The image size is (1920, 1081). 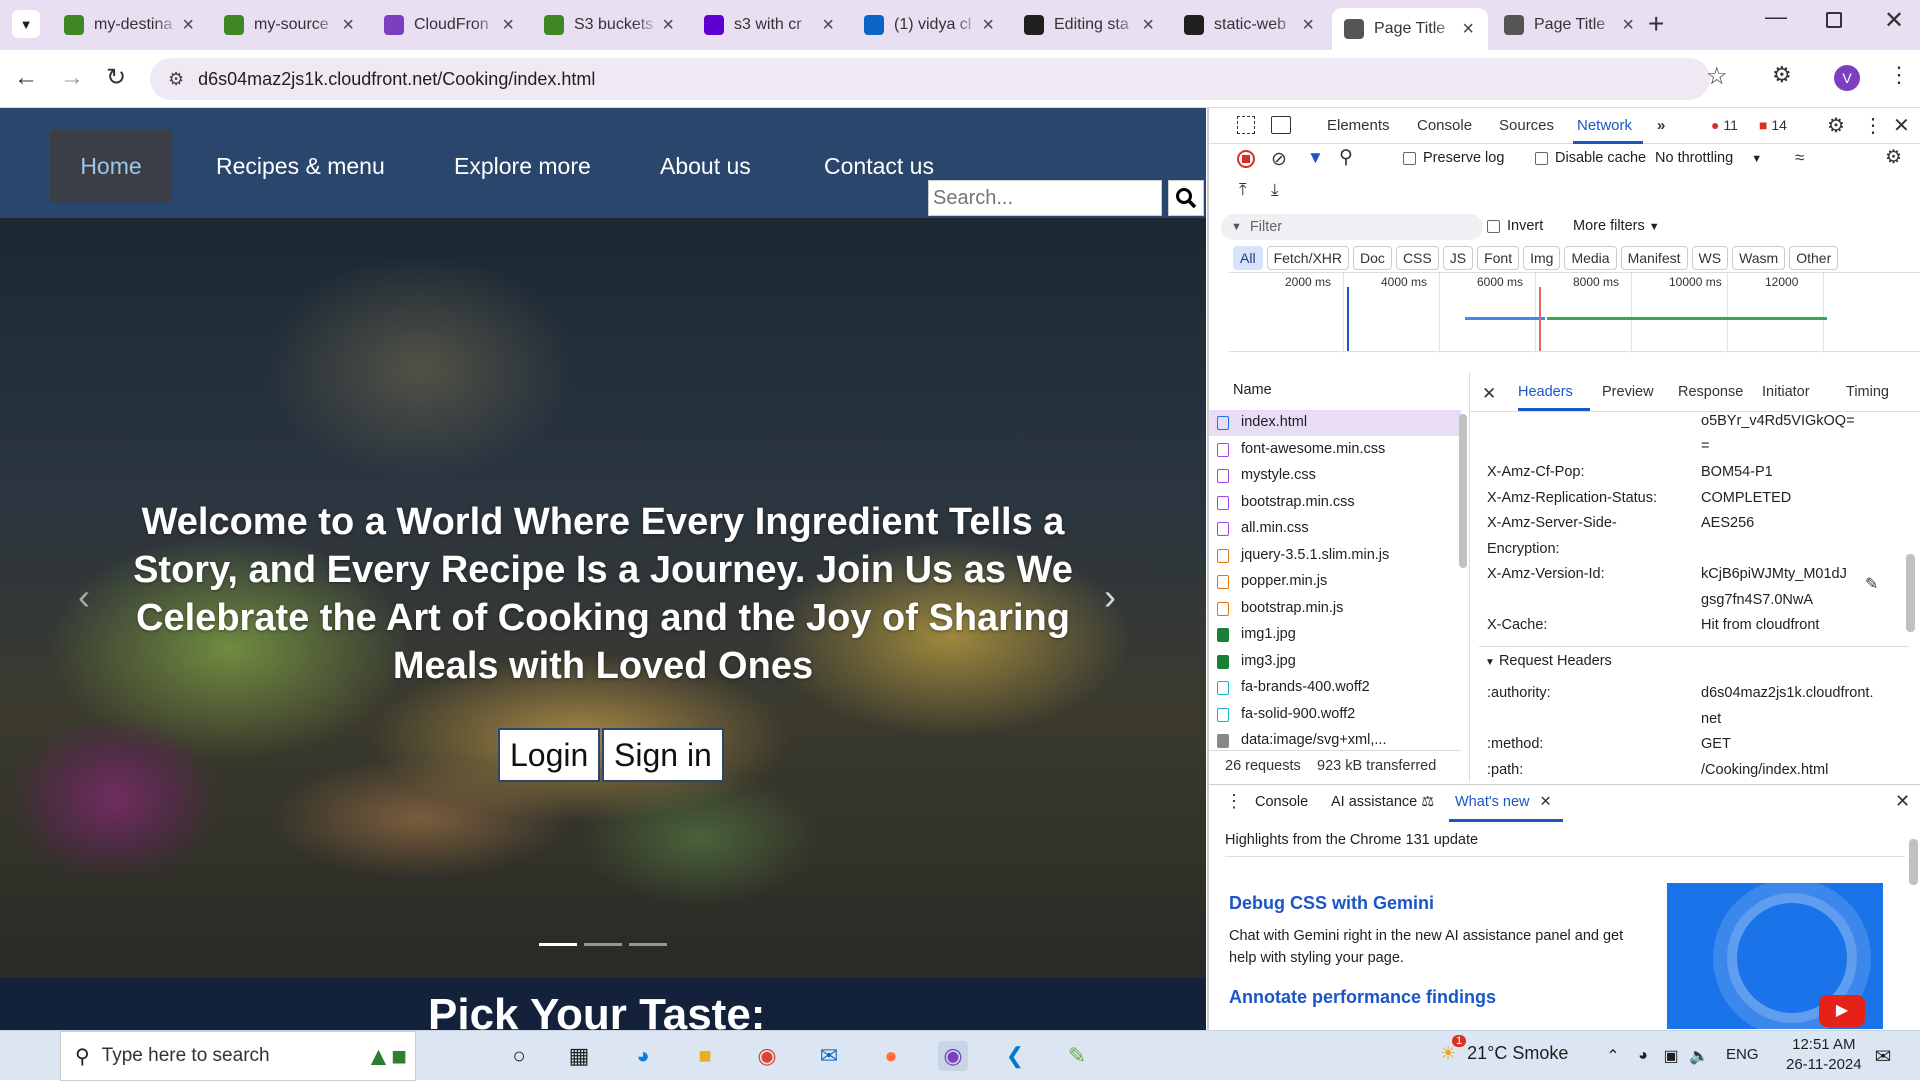 What do you see at coordinates (1234, 801) in the screenshot?
I see `drawer-menu-icon: ⋮` at bounding box center [1234, 801].